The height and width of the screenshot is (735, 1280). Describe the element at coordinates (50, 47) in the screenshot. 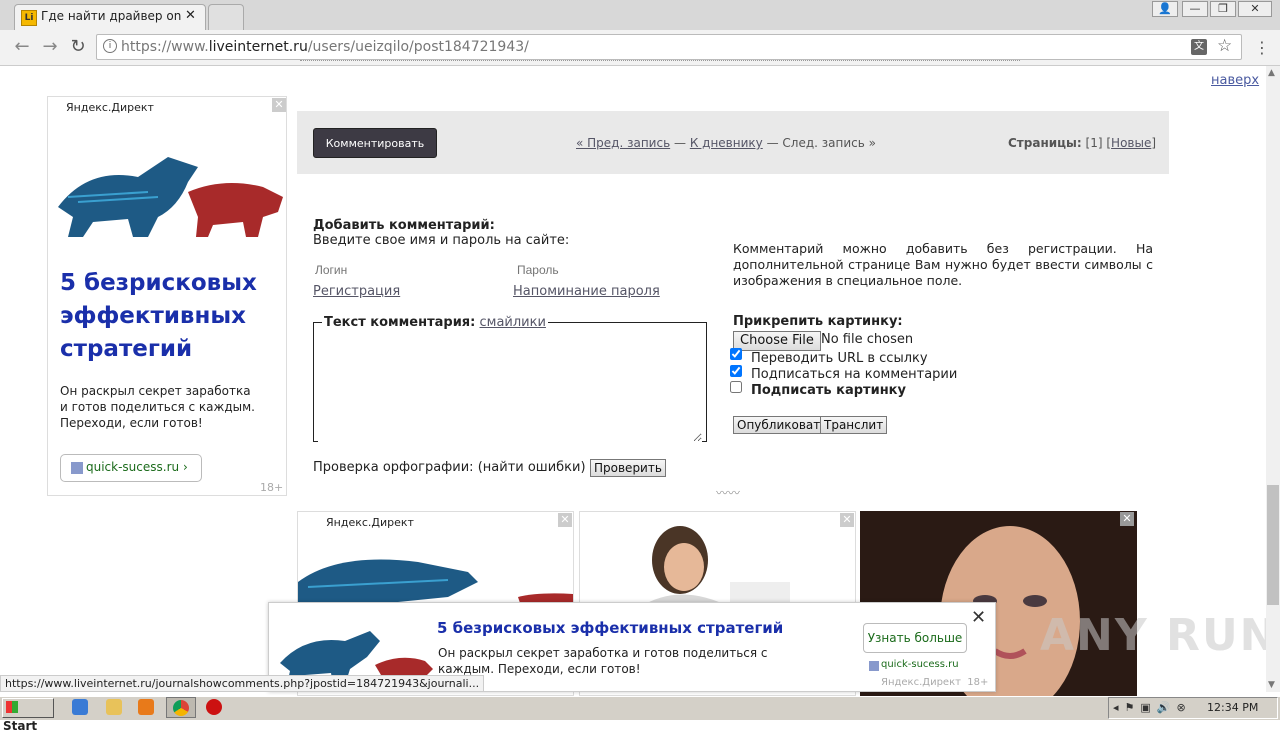

I see `forward-arrow-icon: →` at that location.